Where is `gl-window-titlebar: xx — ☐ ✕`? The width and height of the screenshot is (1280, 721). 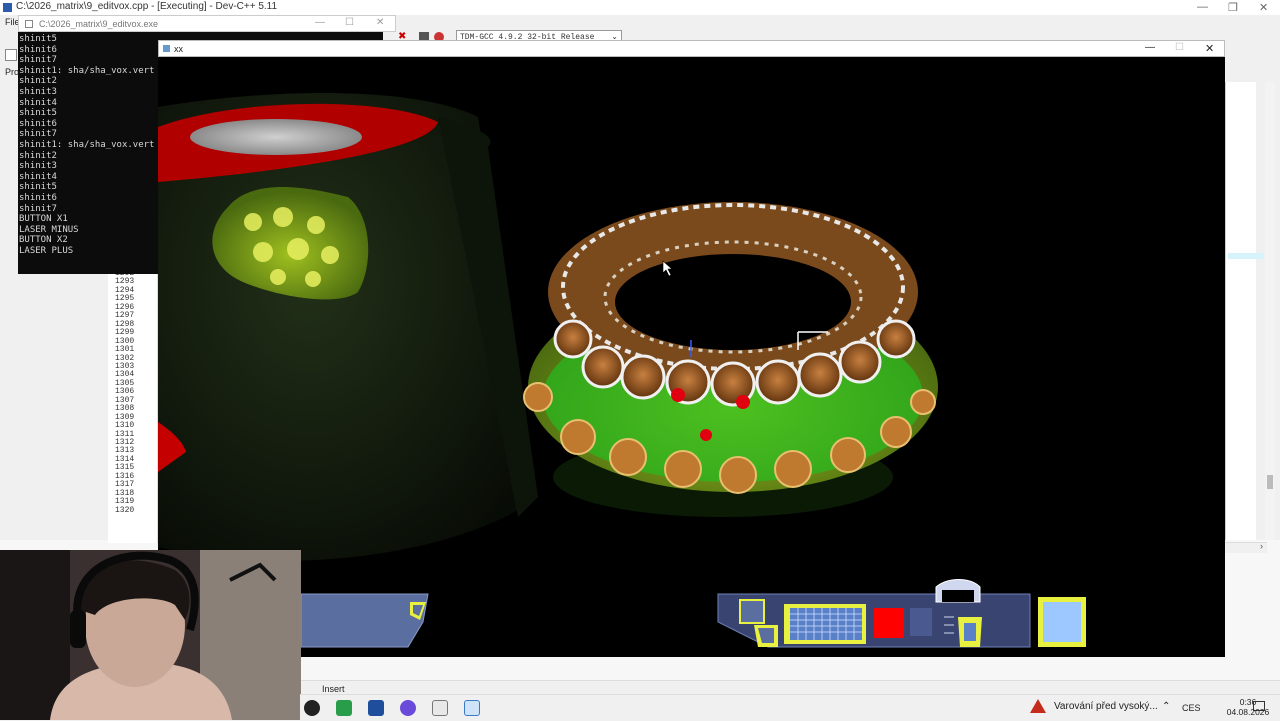
gl-window-titlebar: xx — ☐ ✕ is located at coordinates (691, 48).